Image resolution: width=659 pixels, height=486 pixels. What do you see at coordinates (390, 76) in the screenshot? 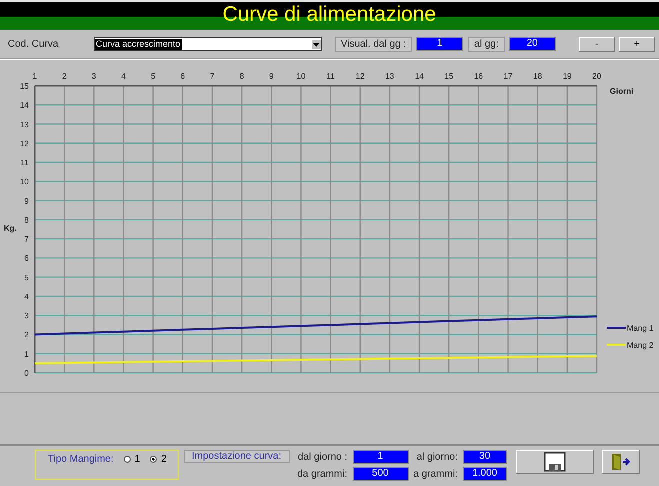
I see `x-tick-label: 13` at bounding box center [390, 76].